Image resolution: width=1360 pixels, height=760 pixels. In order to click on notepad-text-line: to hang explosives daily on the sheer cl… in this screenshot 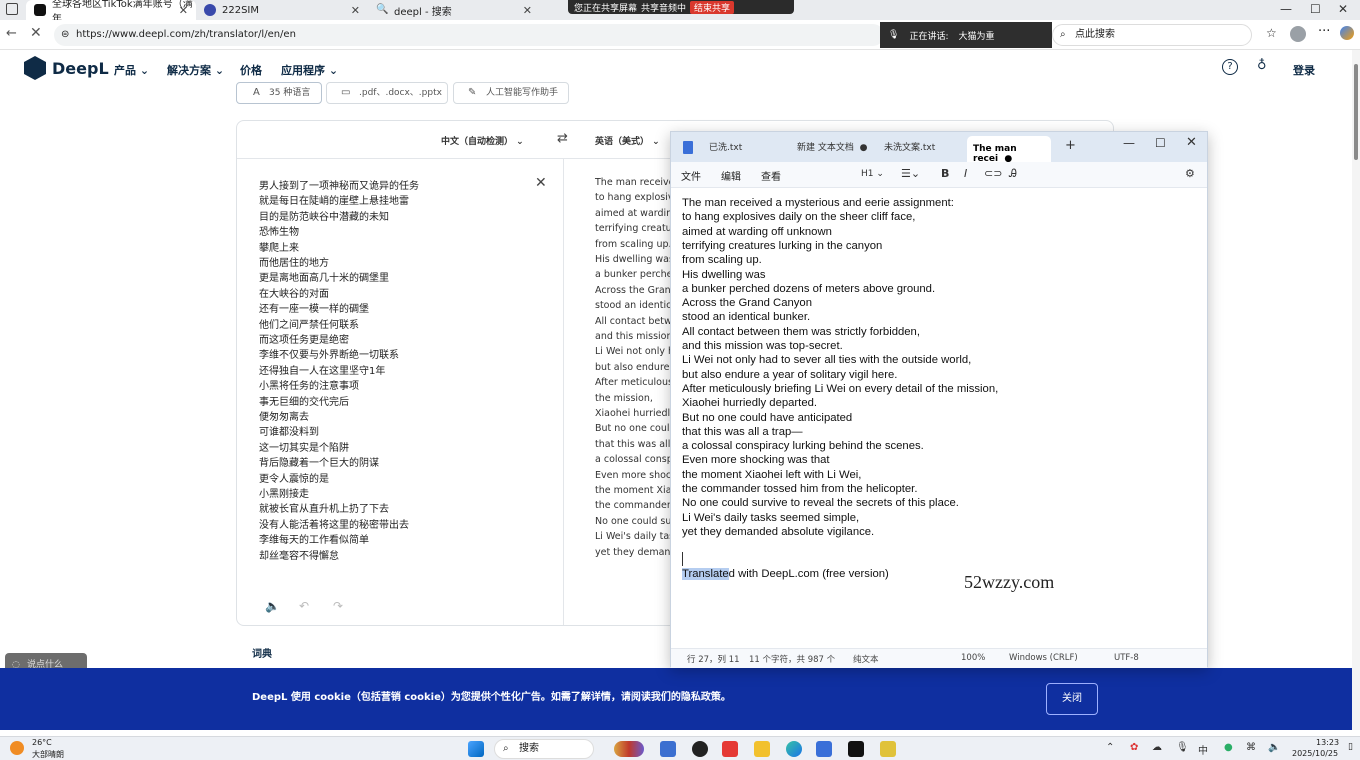, I will do `click(799, 217)`.